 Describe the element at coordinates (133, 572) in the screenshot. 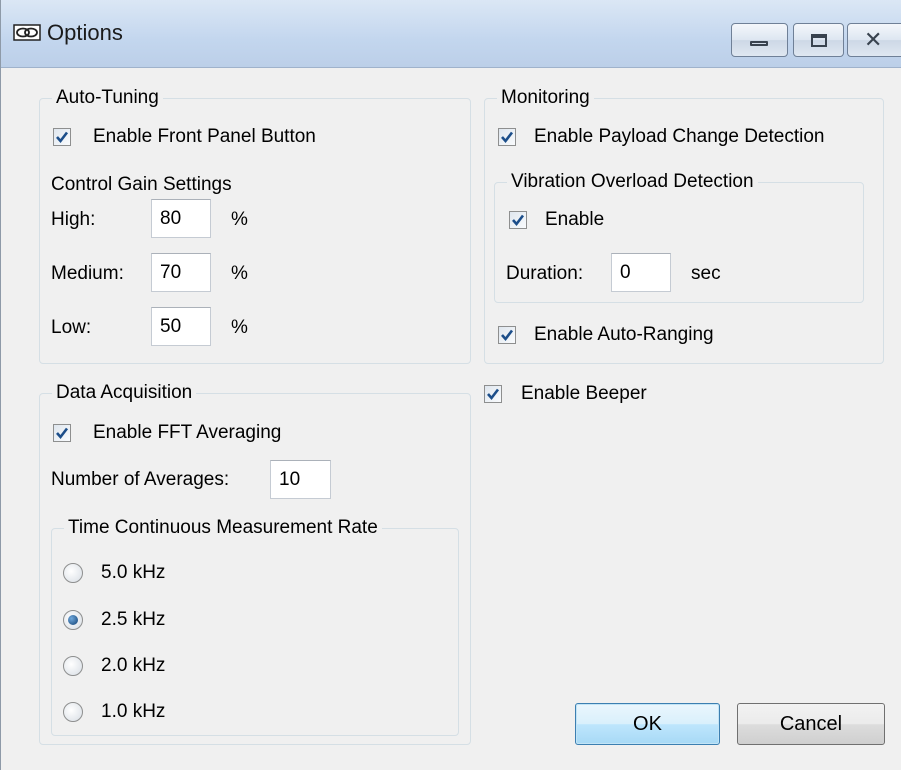

I see `rate-label-5-0: 5.0 kHz` at that location.